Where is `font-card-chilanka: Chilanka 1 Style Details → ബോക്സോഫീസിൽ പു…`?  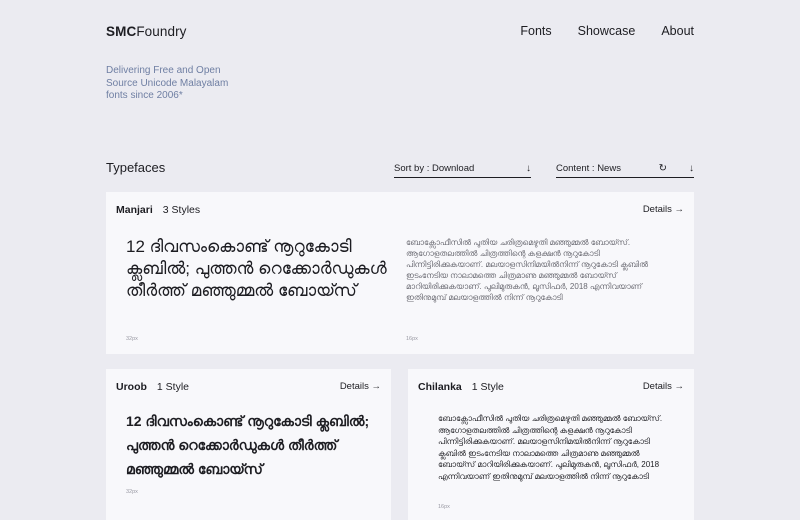 font-card-chilanka: Chilanka 1 Style Details → ബോക്സോഫീസിൽ പു… is located at coordinates (551, 444).